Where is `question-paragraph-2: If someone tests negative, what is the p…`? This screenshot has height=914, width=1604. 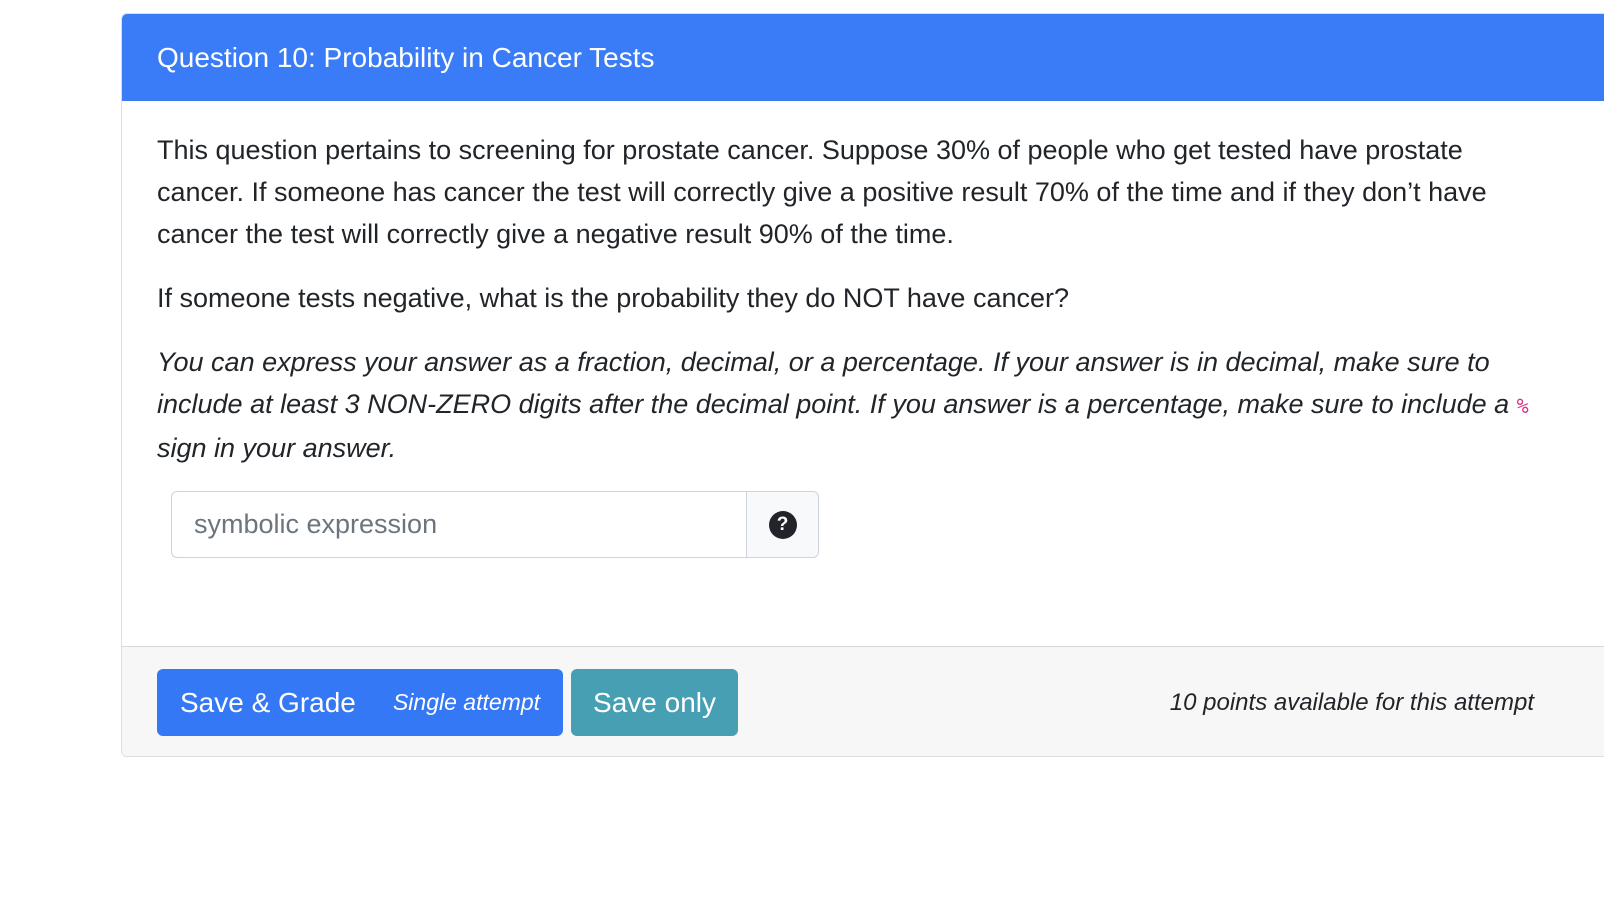 question-paragraph-2: If someone tests negative, what is the p… is located at coordinates (613, 298).